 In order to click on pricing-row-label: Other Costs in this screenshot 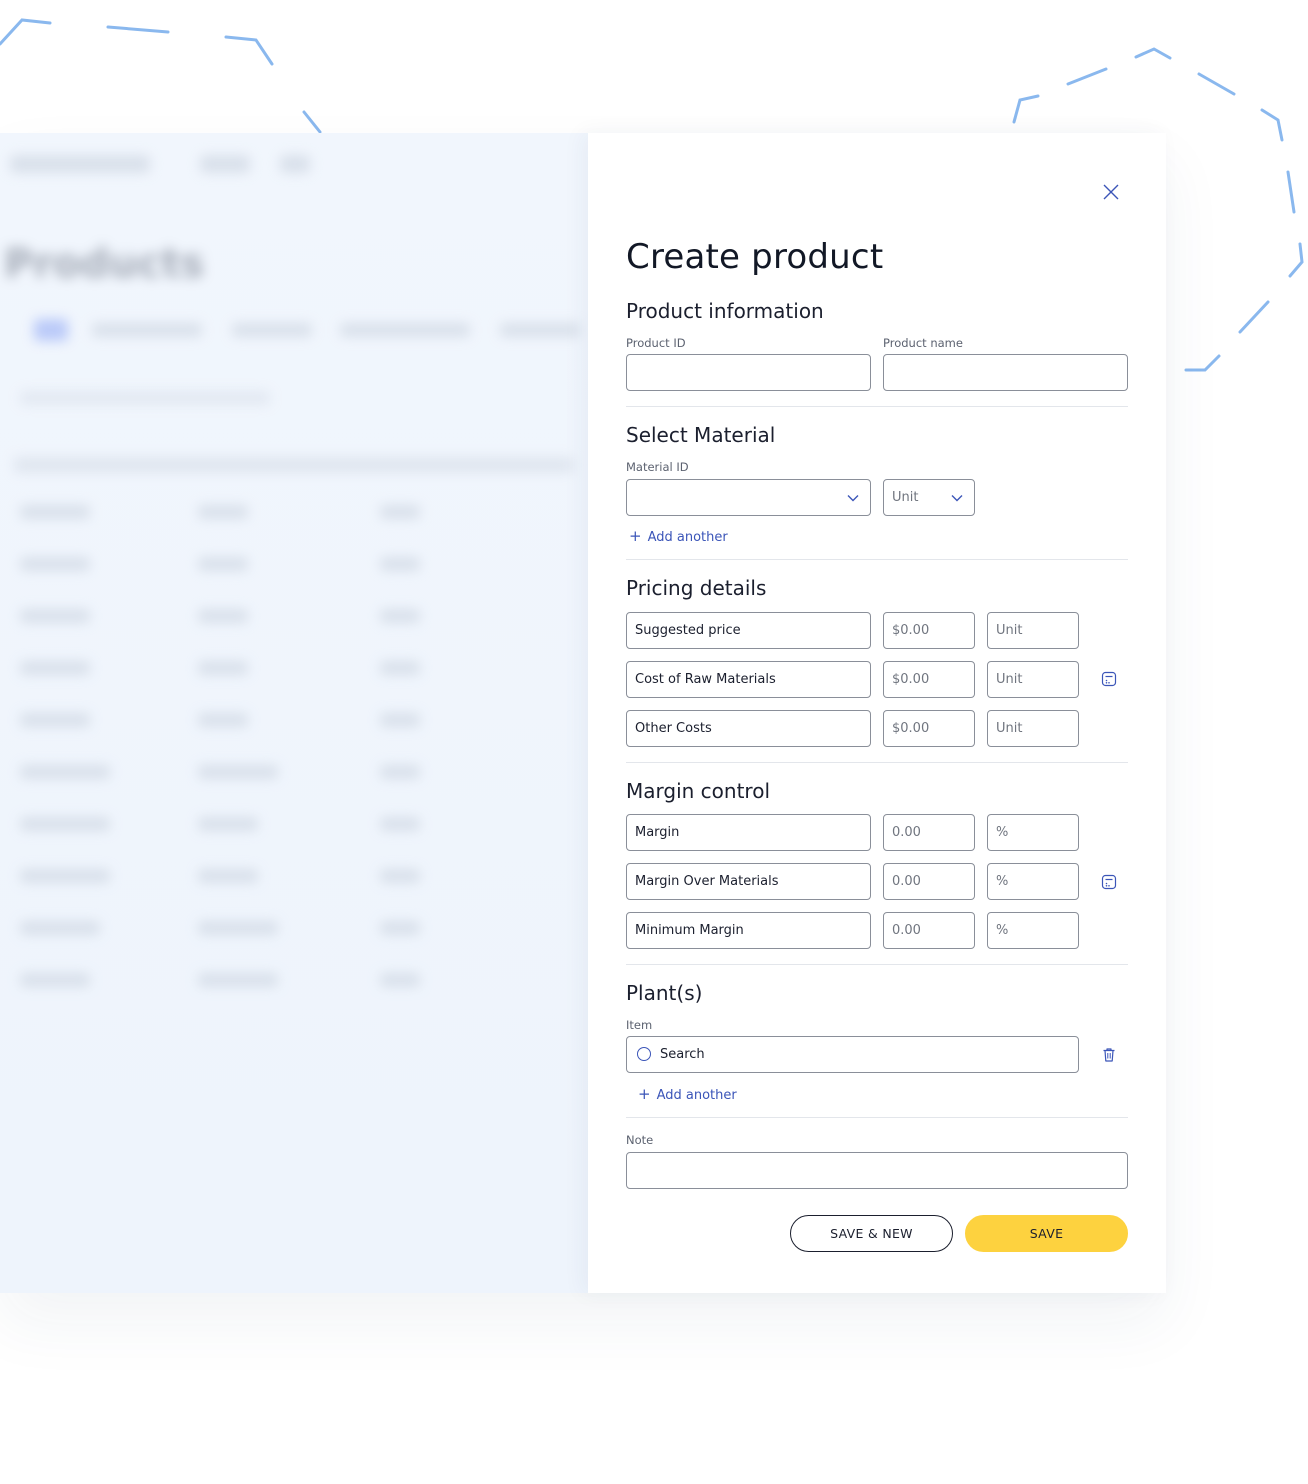, I will do `click(748, 728)`.